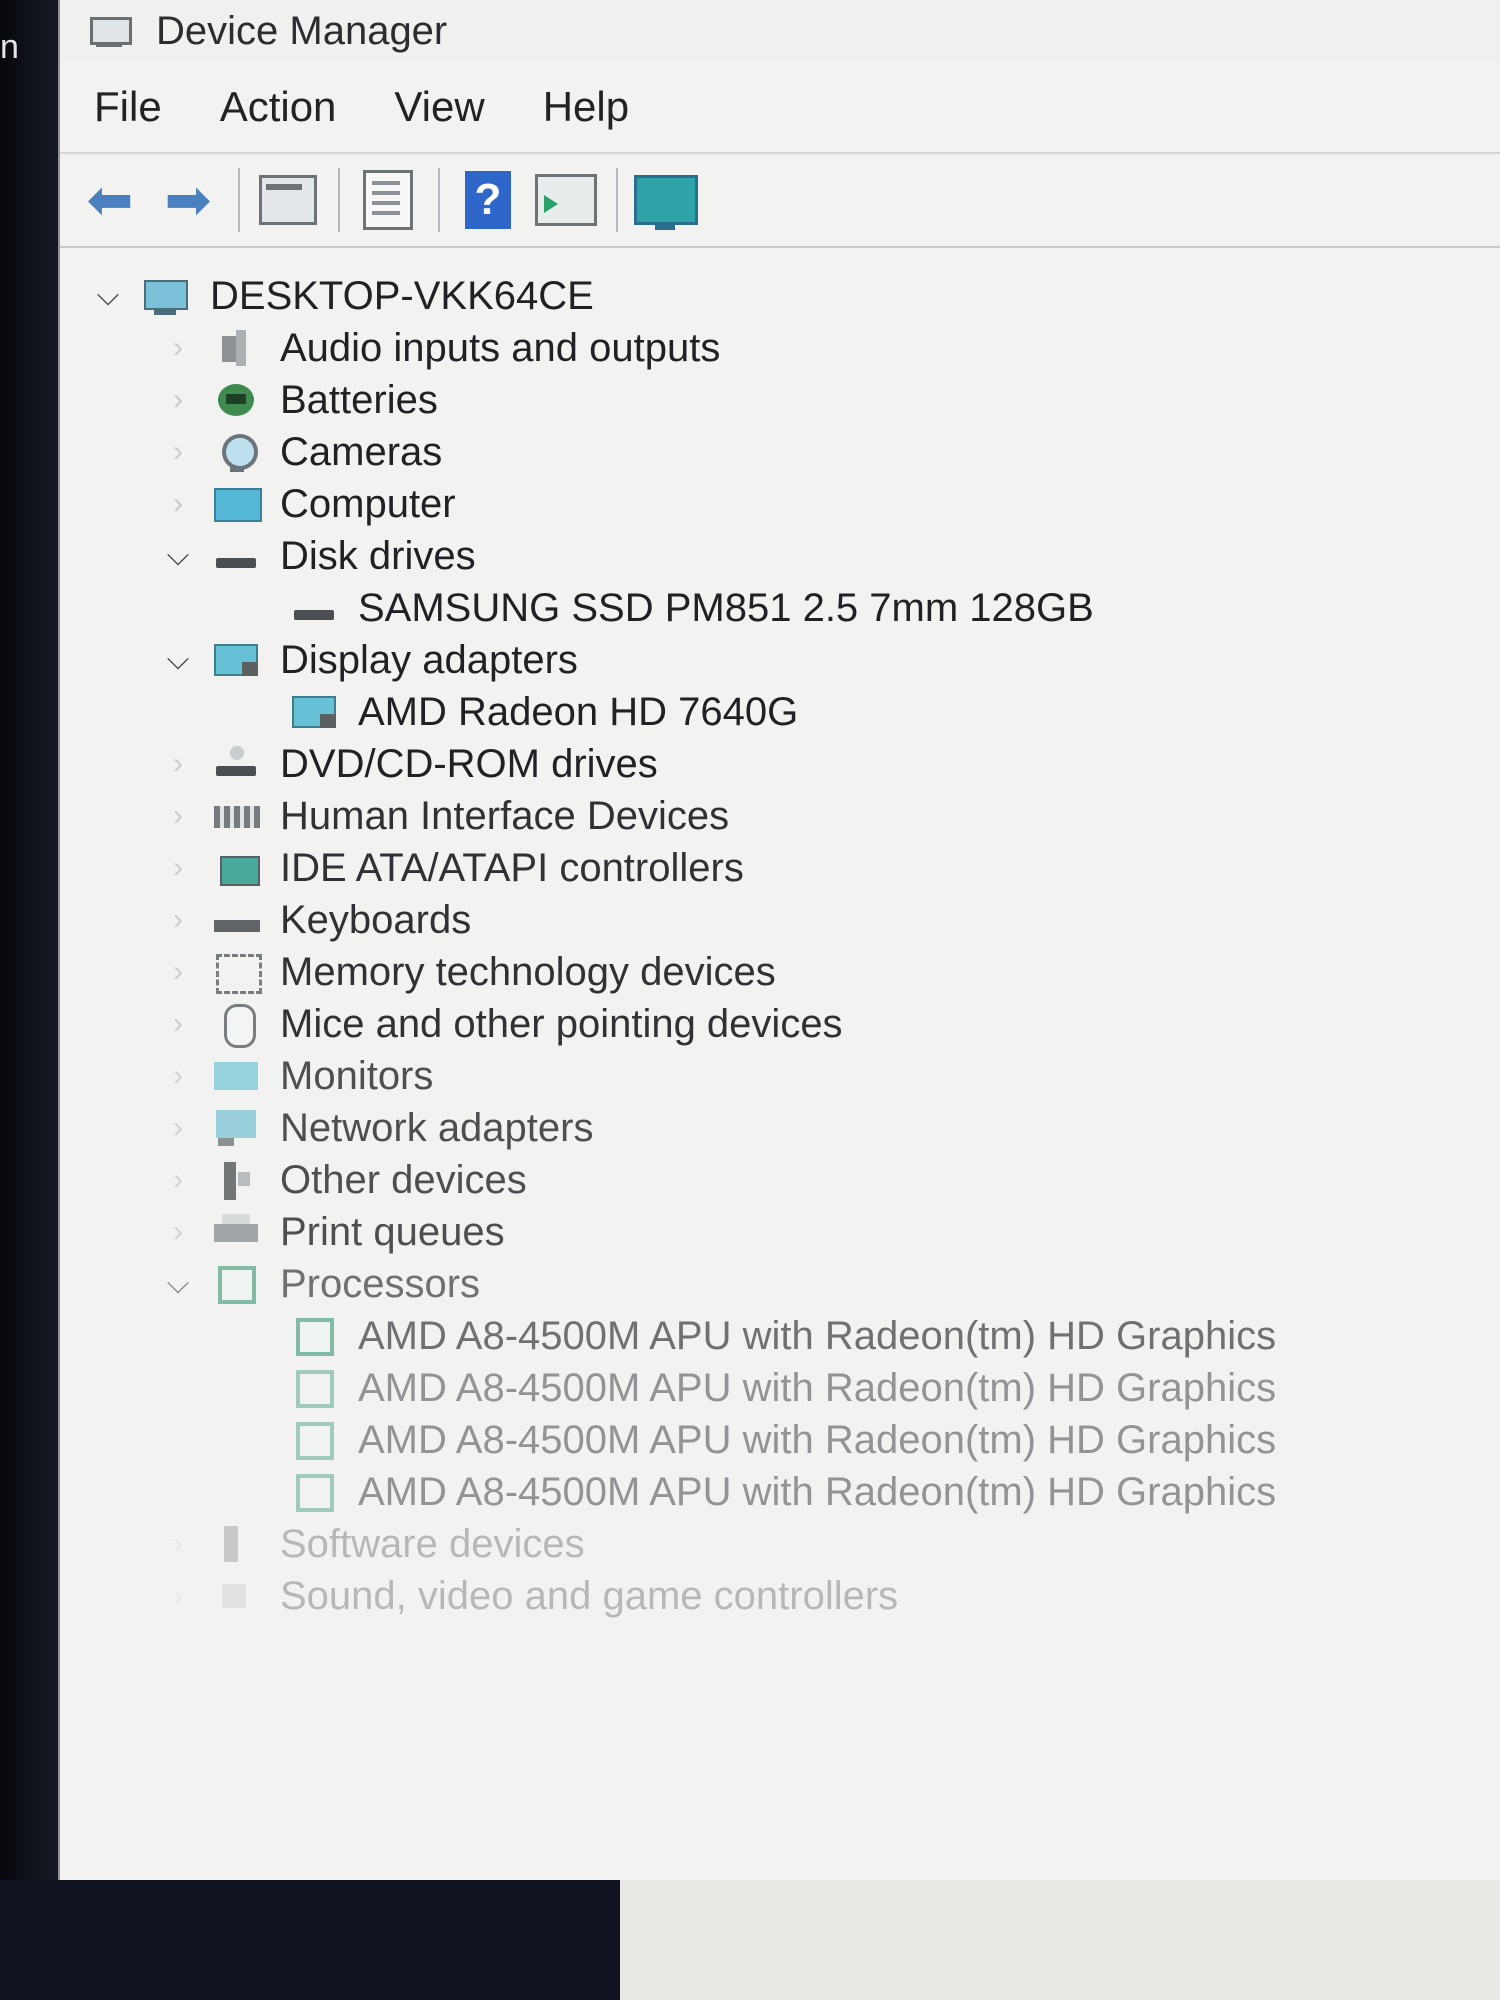 This screenshot has height=2000, width=1500. I want to click on monitor-button, so click(666, 200).